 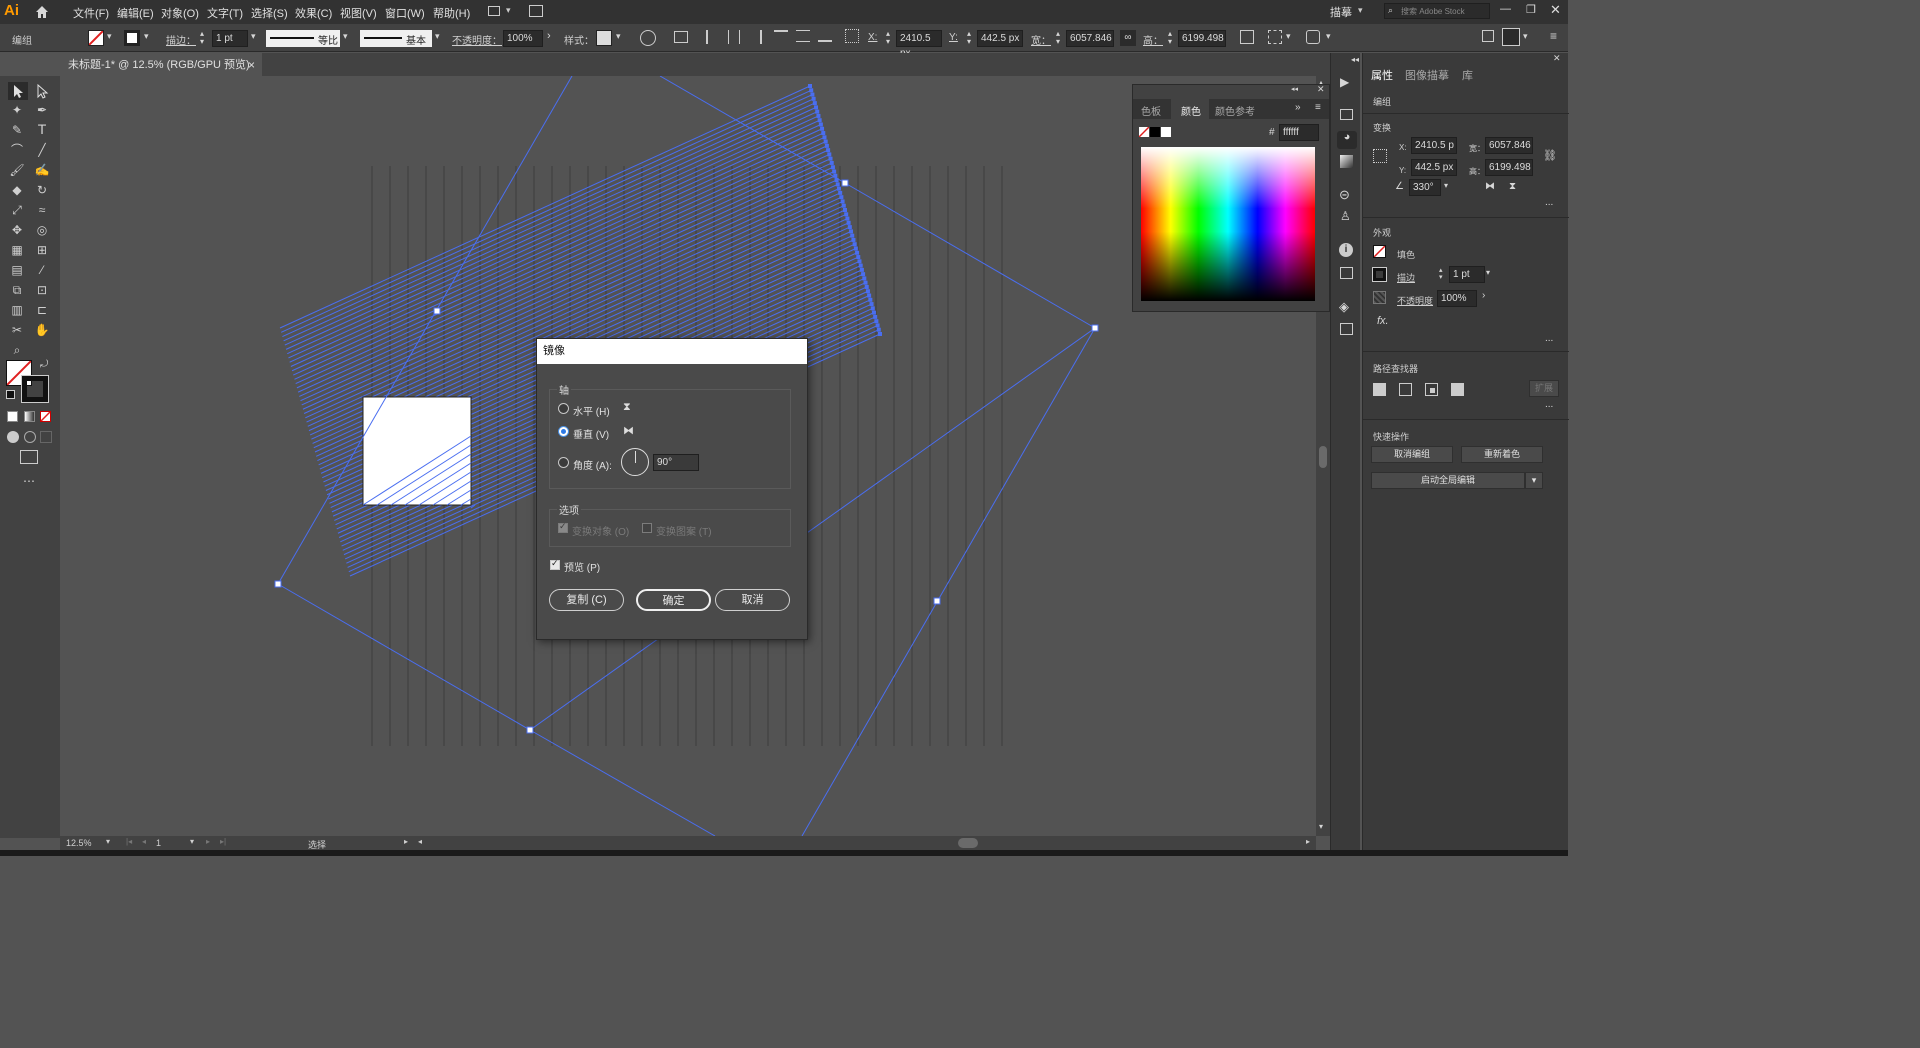 What do you see at coordinates (1000, 38) in the screenshot?
I see `y-input: 442.5 px` at bounding box center [1000, 38].